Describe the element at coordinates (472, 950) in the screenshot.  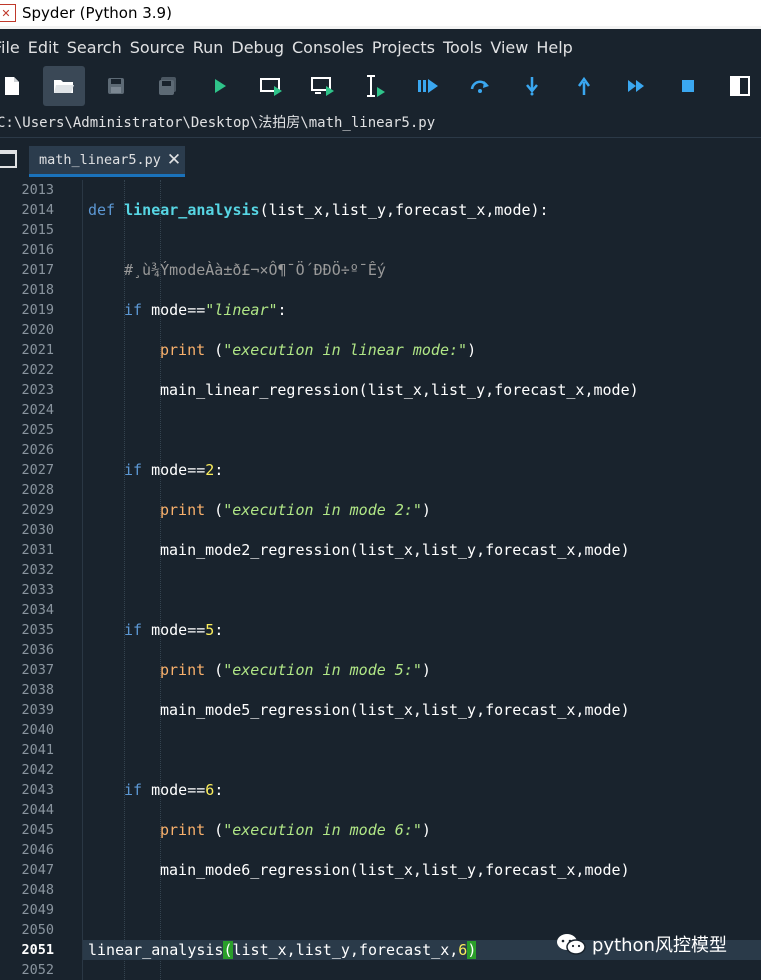
I see `matched-paren: )` at that location.